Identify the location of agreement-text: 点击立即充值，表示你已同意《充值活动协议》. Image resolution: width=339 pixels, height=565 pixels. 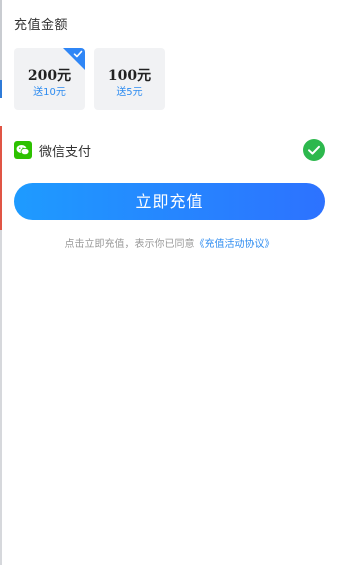
(169, 242).